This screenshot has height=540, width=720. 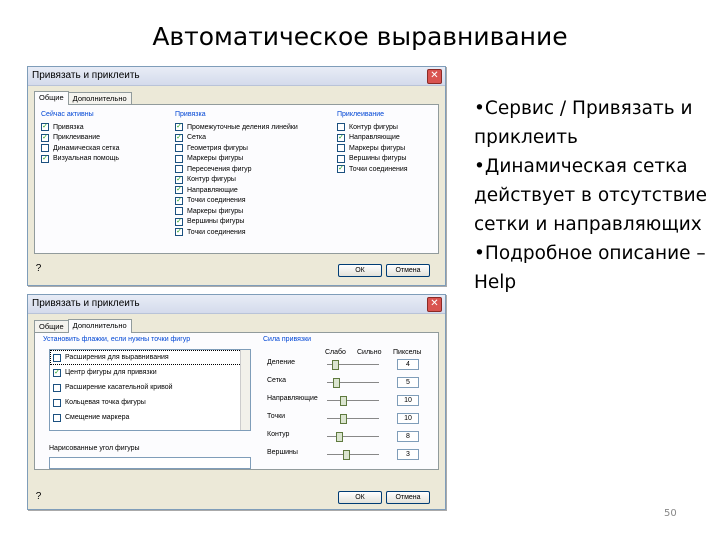 What do you see at coordinates (80, 159) in the screenshot?
I see `checkbox-row: ✓ Визуальная помощь` at bounding box center [80, 159].